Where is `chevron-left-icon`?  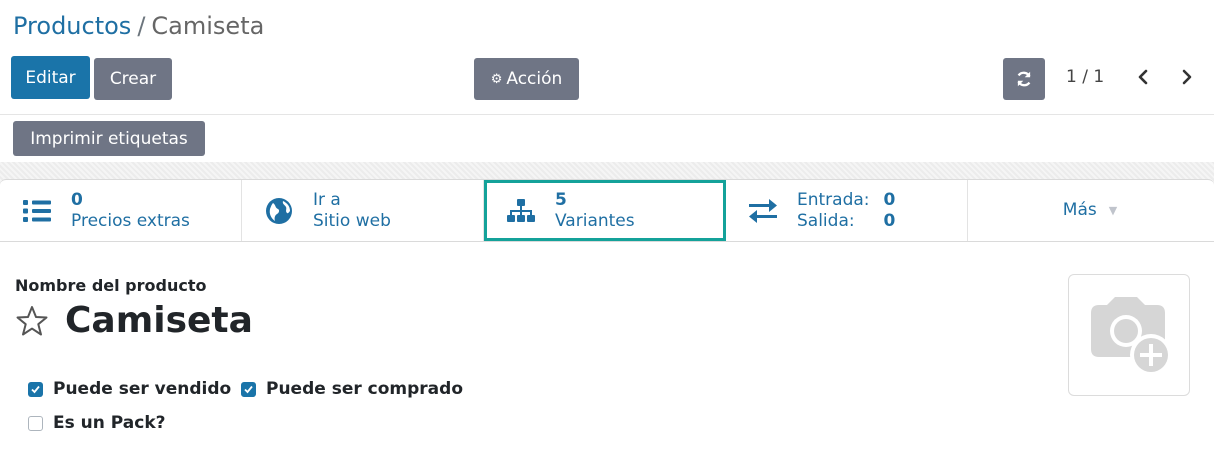
chevron-left-icon is located at coordinates (1143, 77).